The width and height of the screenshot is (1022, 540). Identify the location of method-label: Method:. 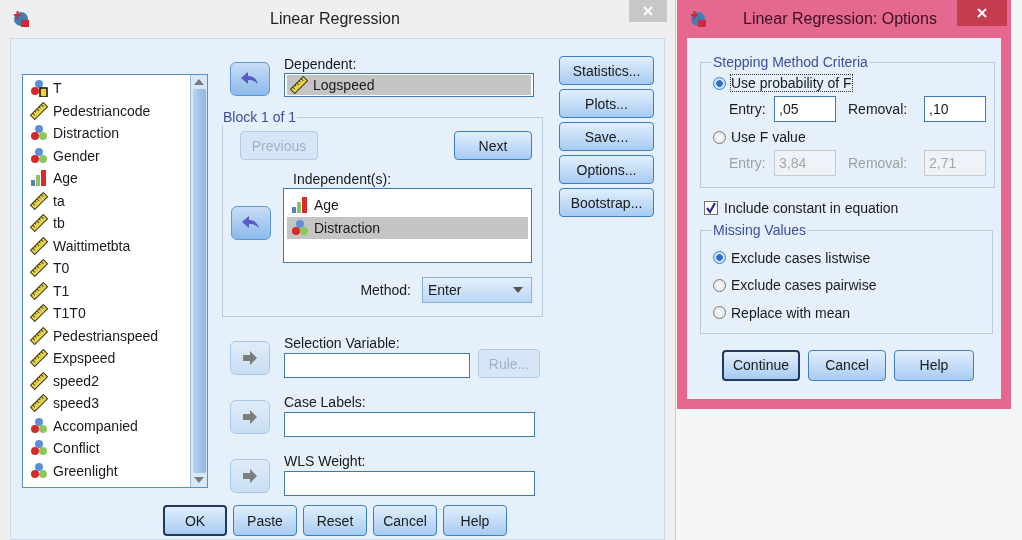
(385, 290).